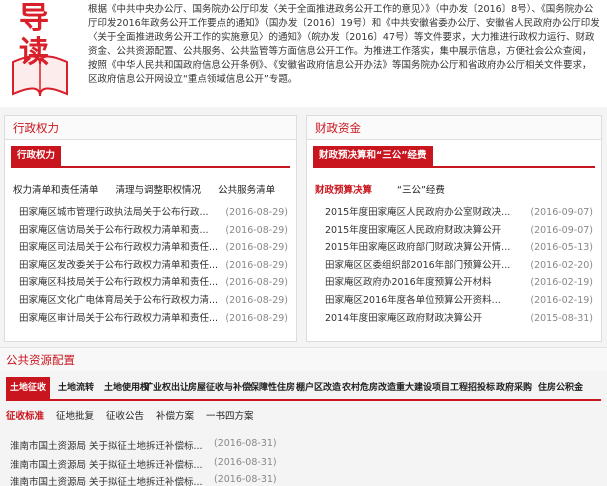  I want to click on subtab-acquisition-notice: 征收公告, so click(125, 415).